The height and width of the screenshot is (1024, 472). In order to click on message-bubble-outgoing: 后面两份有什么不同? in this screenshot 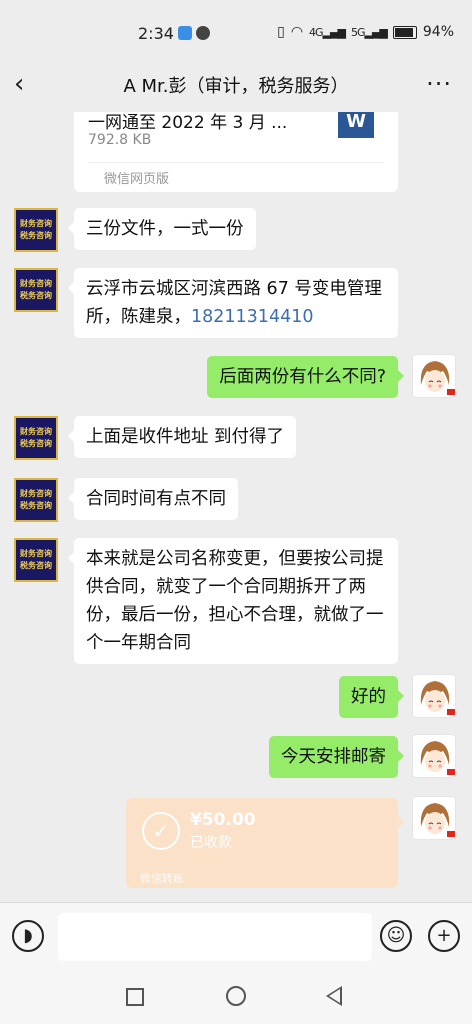, I will do `click(305, 377)`.